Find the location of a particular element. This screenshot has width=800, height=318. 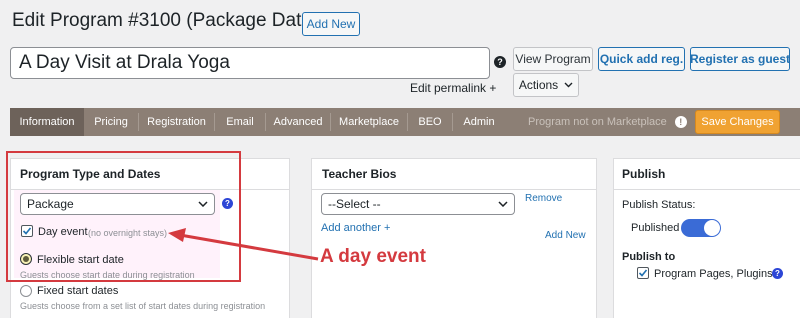

annotation-label: A day event is located at coordinates (373, 256).